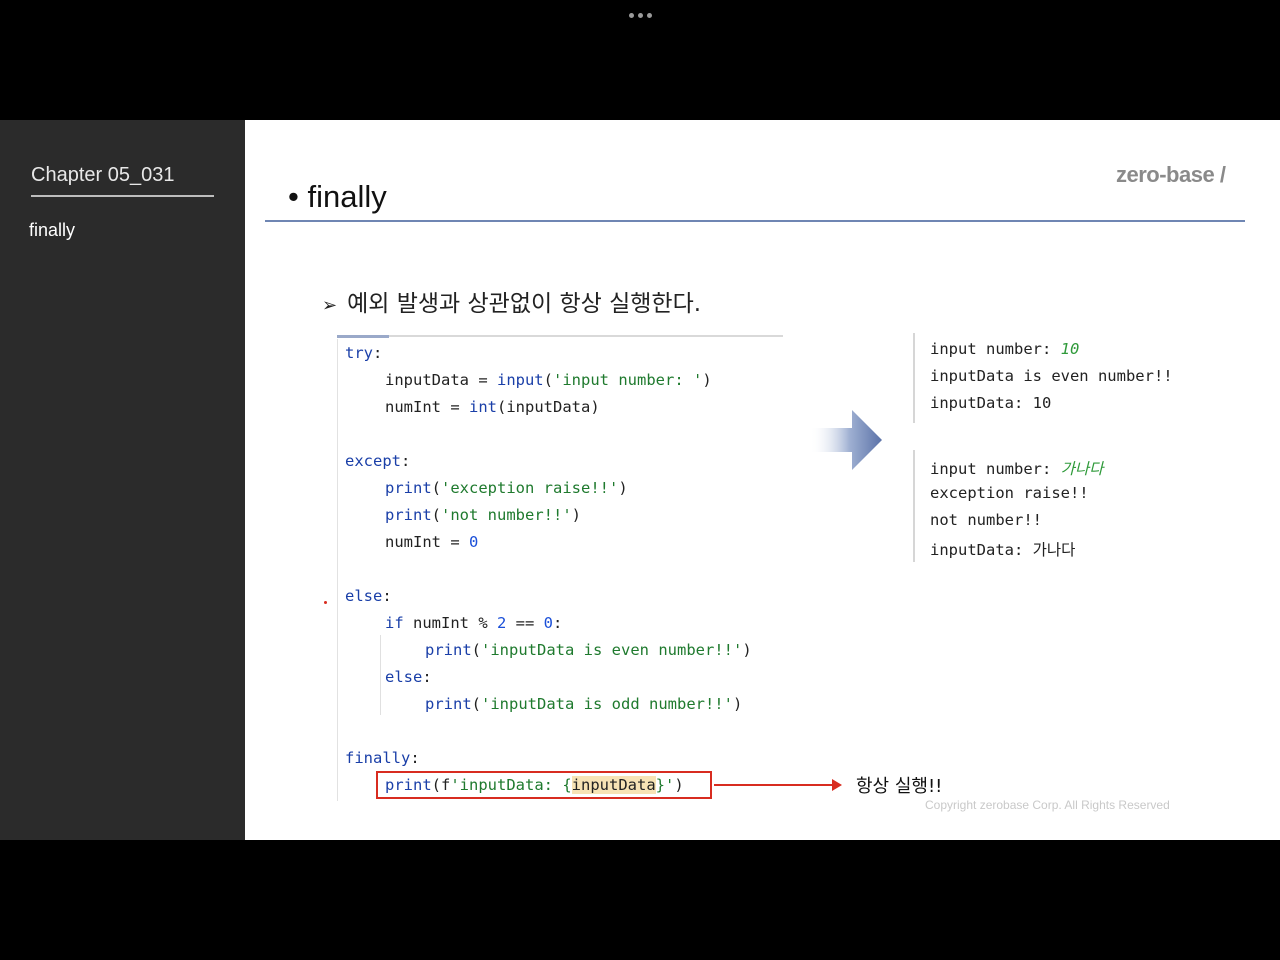 This screenshot has height=960, width=1280. What do you see at coordinates (584, 704) in the screenshot?
I see `code-line-print-odd: print('inputData is odd number!!')` at bounding box center [584, 704].